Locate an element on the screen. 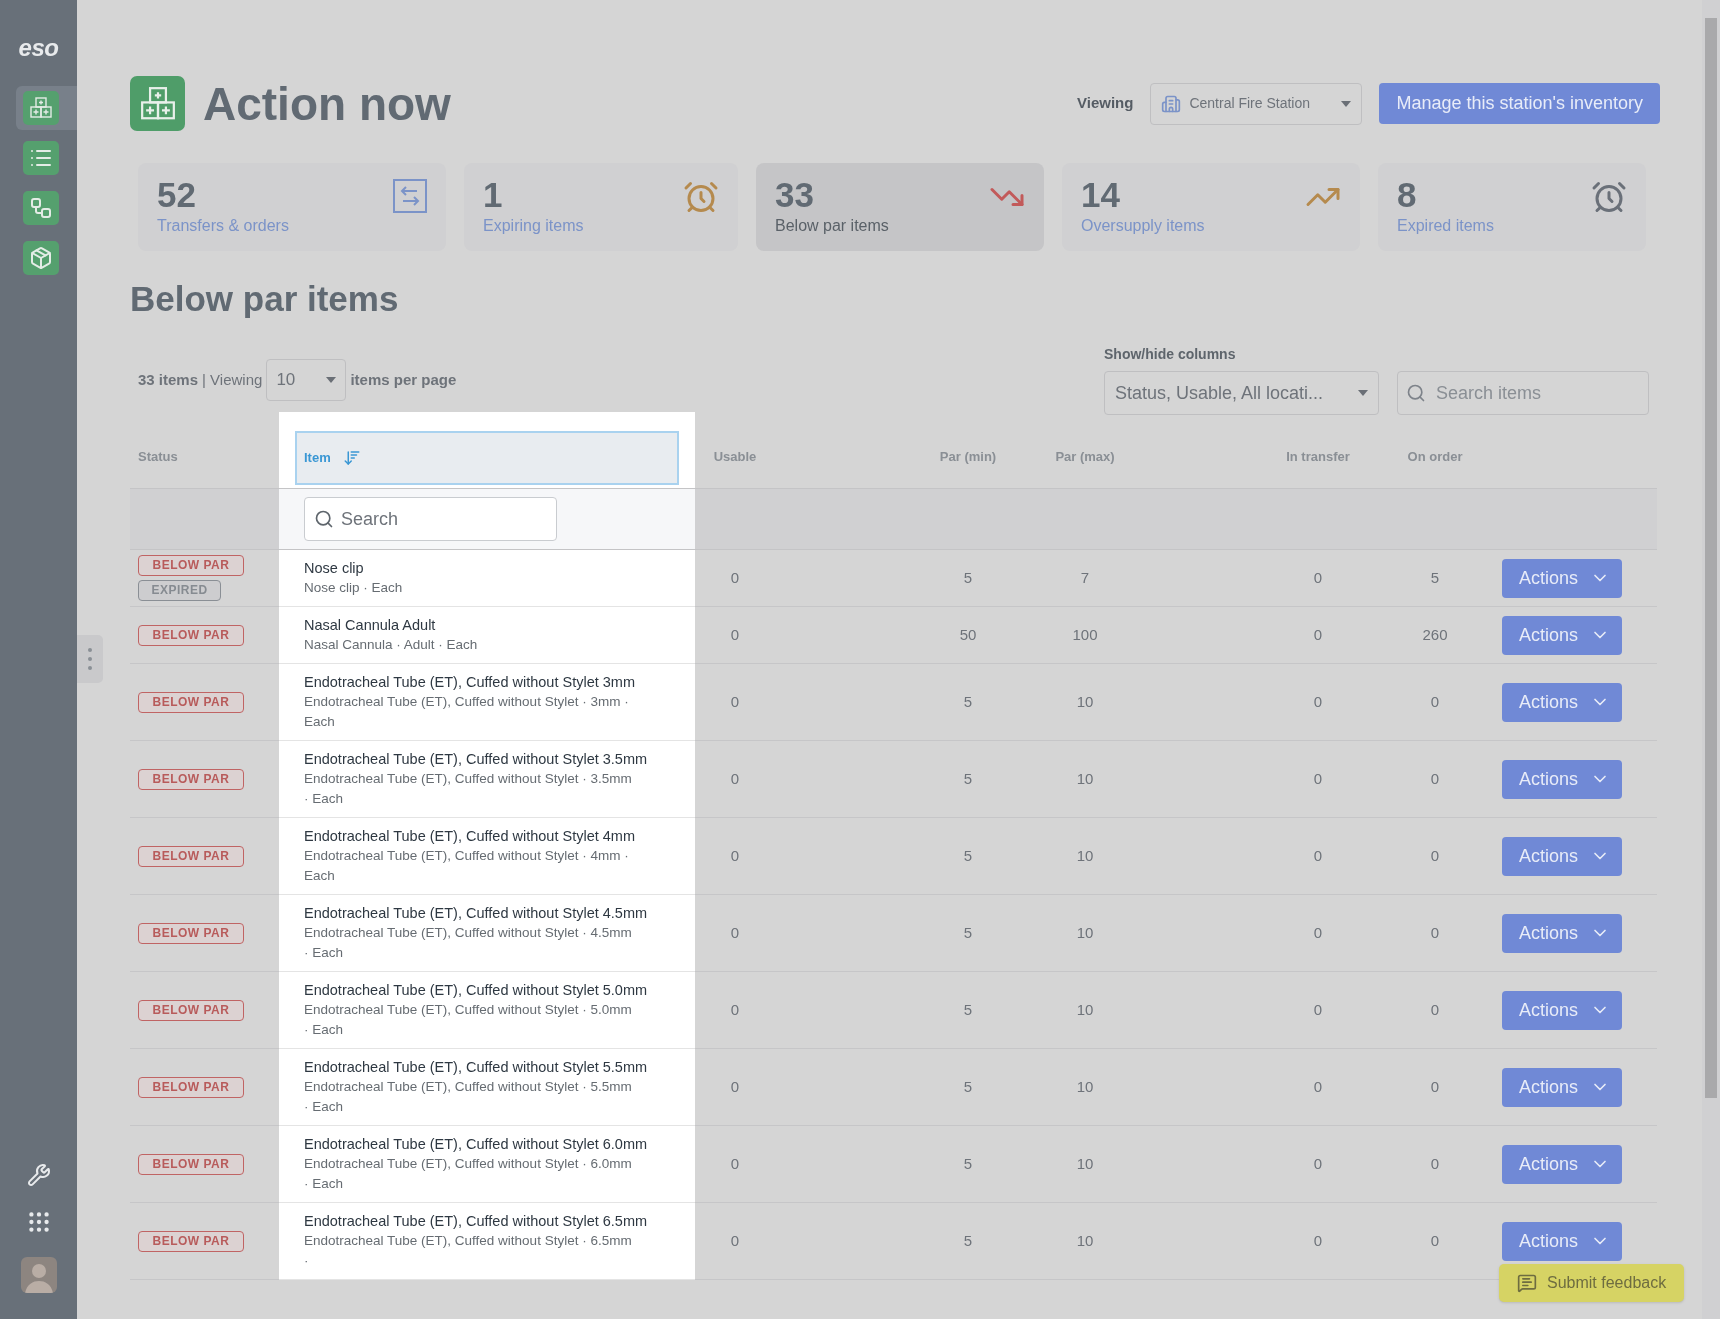 The height and width of the screenshot is (1319, 1720). columns-label: Show/hide columns is located at coordinates (1170, 354).